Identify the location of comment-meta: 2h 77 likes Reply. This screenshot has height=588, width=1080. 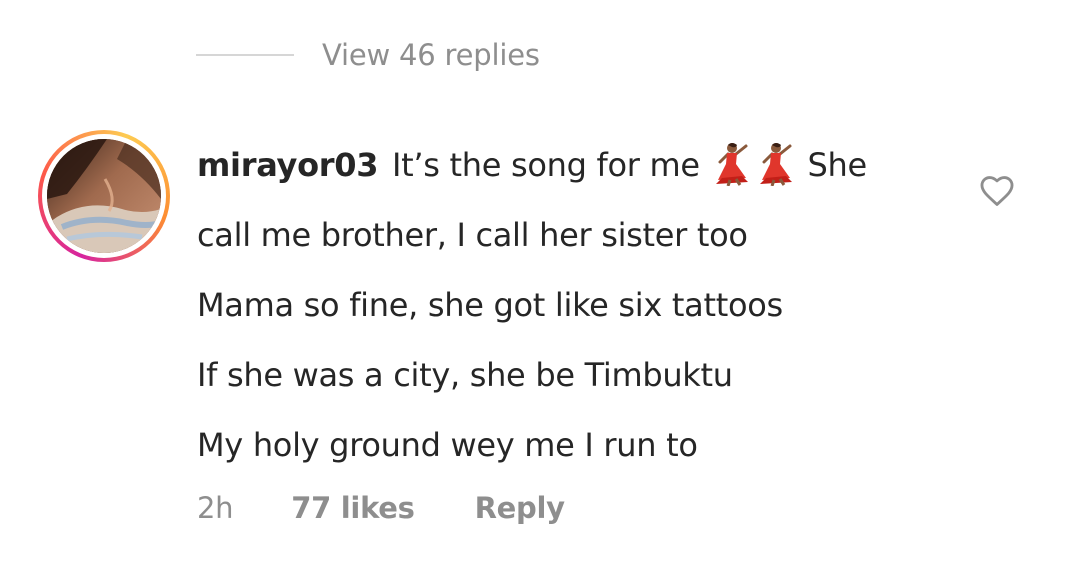
(381, 508).